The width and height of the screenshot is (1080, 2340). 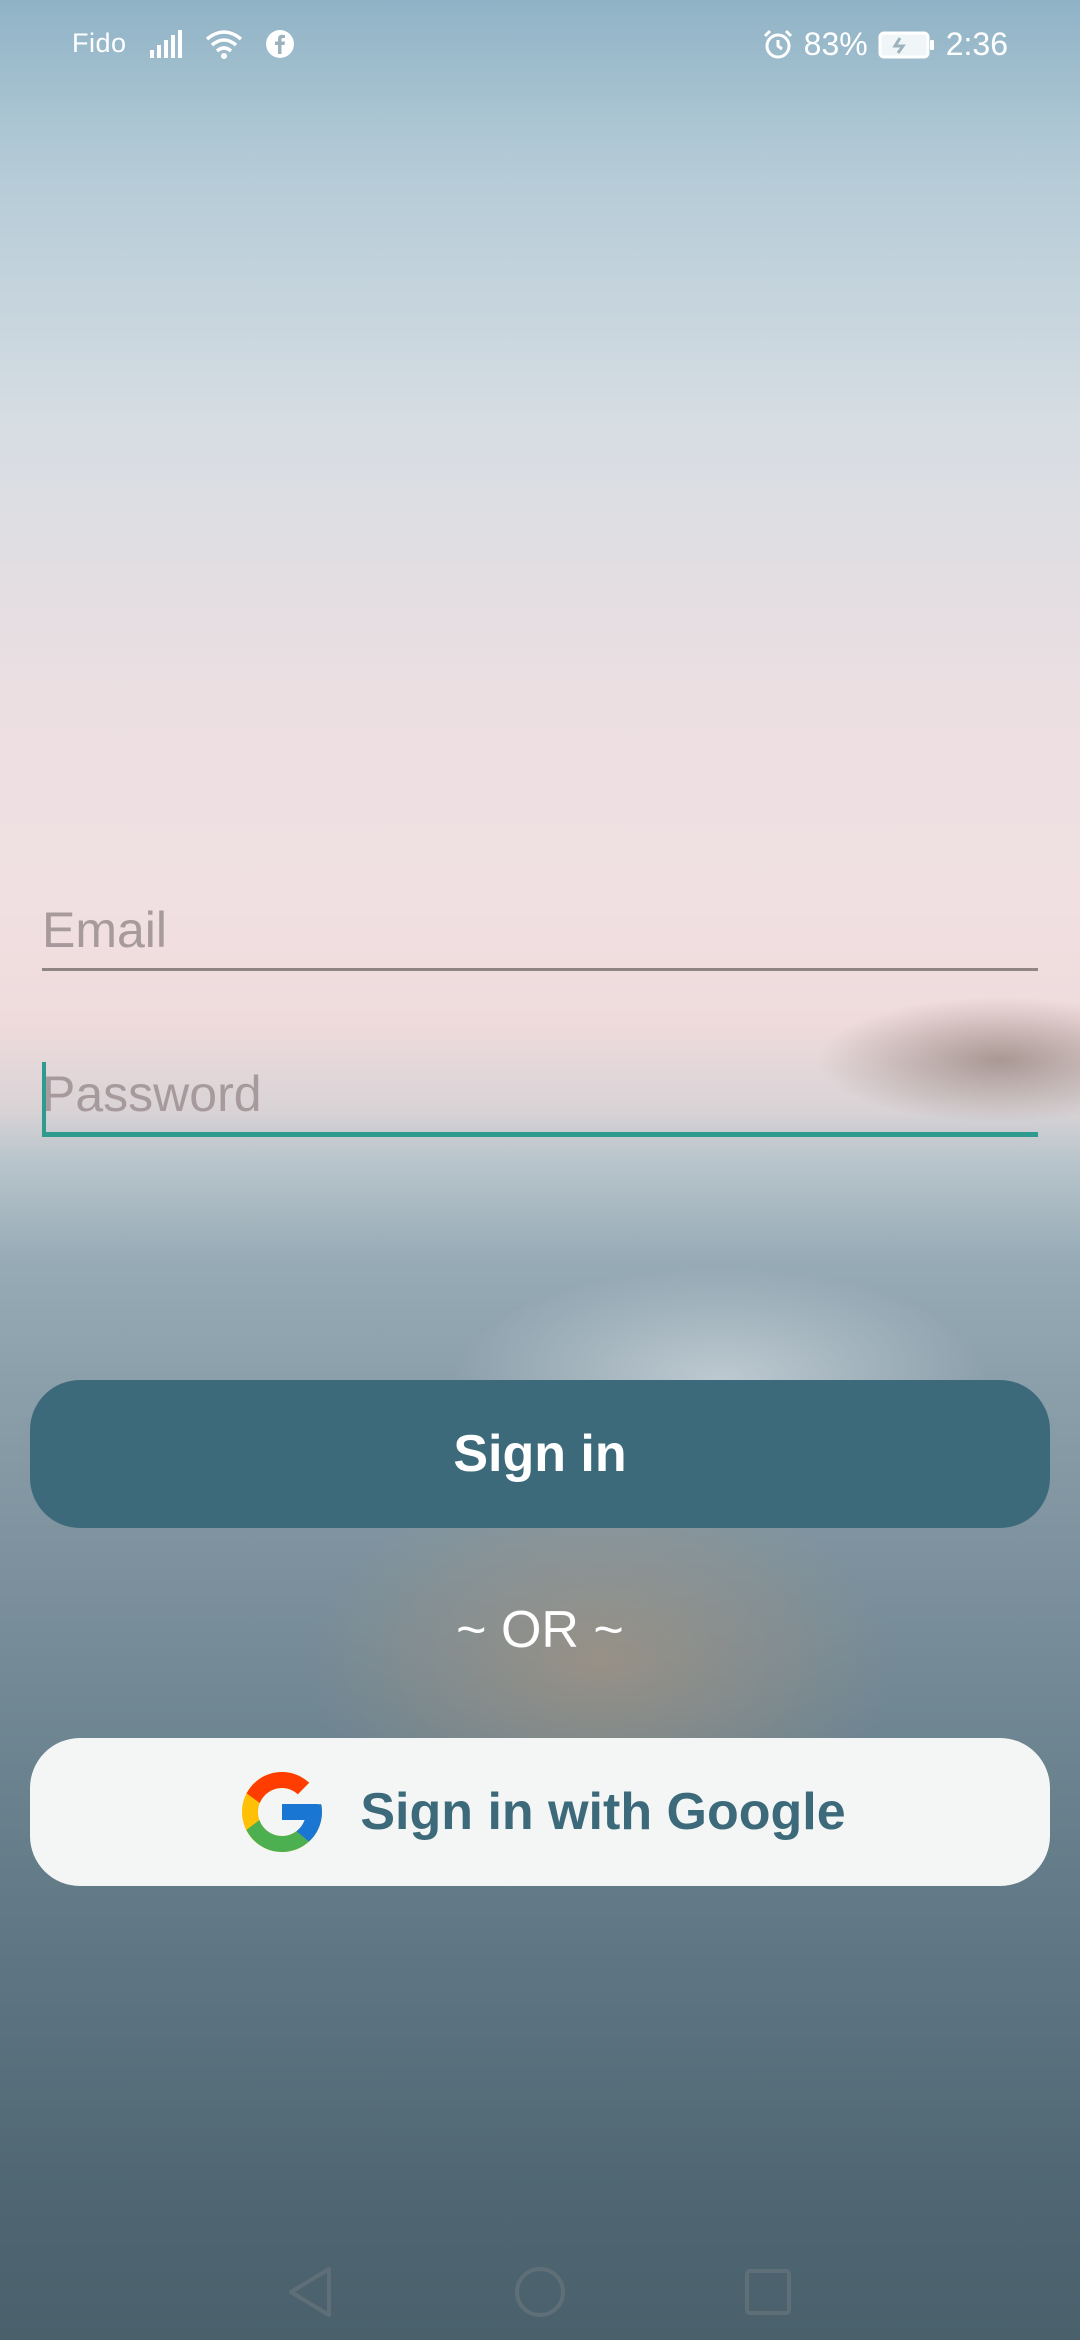 What do you see at coordinates (540, 969) in the screenshot?
I see `email-underline` at bounding box center [540, 969].